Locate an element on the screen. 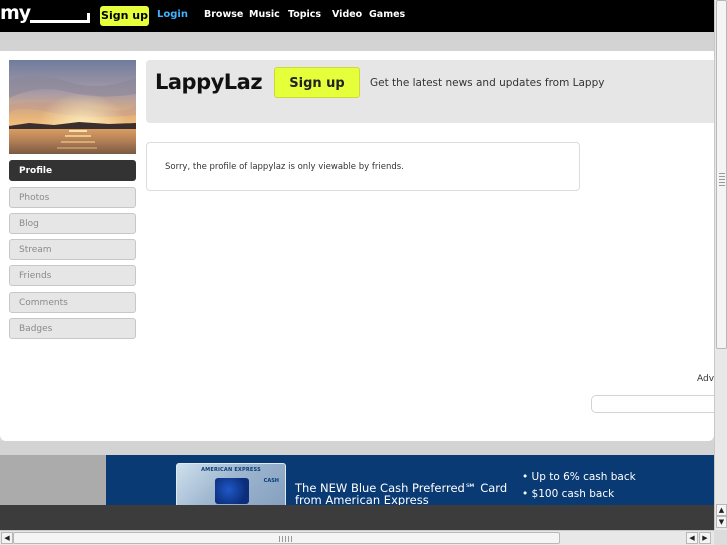 The image size is (727, 545). sidebar-item-label: Blog is located at coordinates (29, 224).